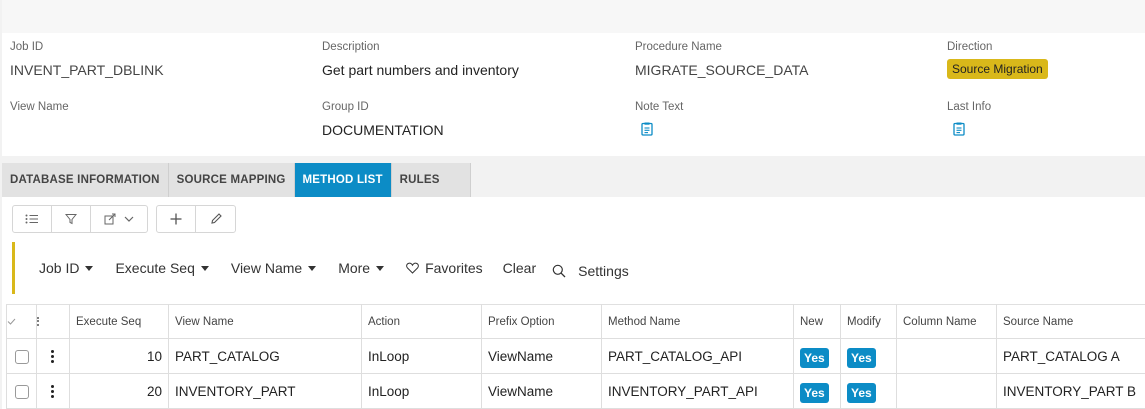  I want to click on group-id-label: Group ID, so click(345, 107).